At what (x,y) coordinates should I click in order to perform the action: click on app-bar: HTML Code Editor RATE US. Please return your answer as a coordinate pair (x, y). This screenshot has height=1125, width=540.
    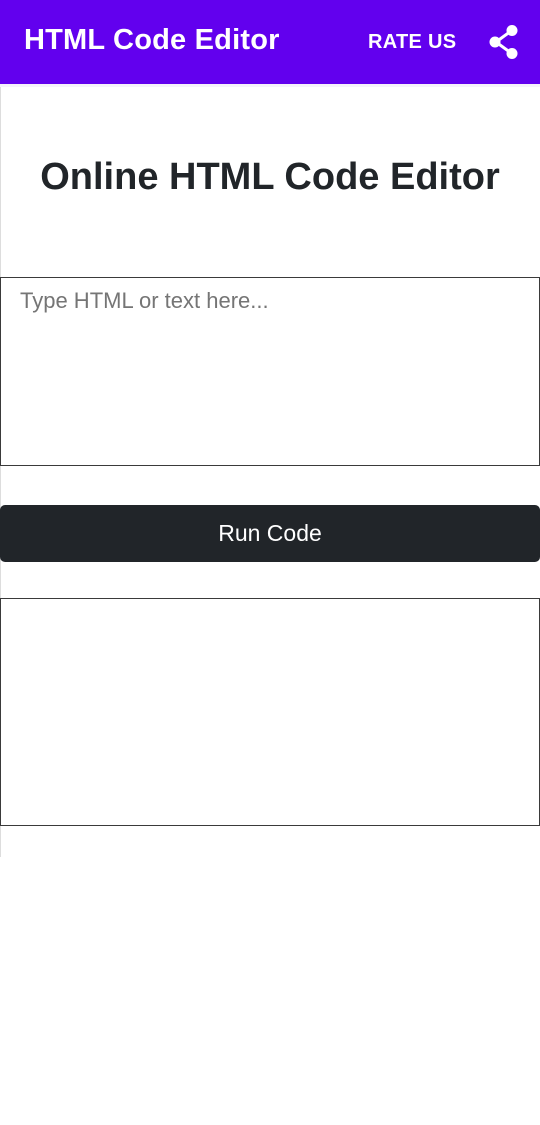
    Looking at the image, I should click on (270, 42).